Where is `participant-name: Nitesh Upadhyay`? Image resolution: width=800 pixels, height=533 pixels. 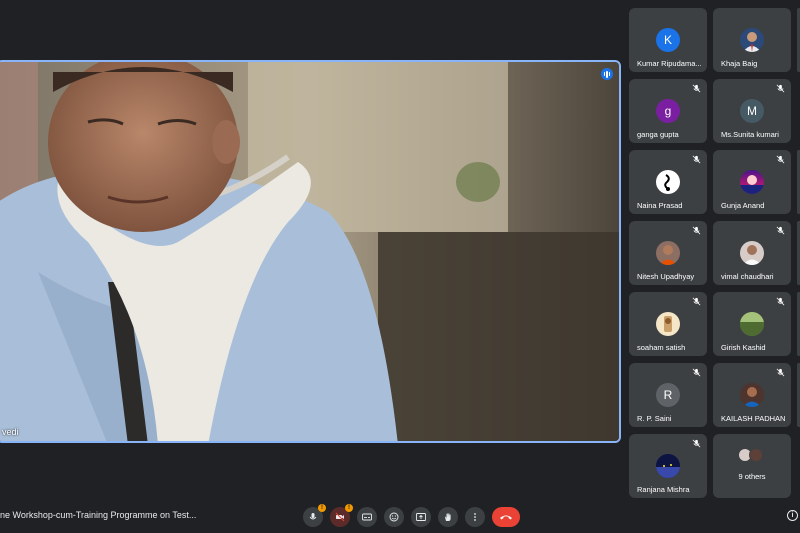
participant-name: Nitesh Upadhyay is located at coordinates (666, 276).